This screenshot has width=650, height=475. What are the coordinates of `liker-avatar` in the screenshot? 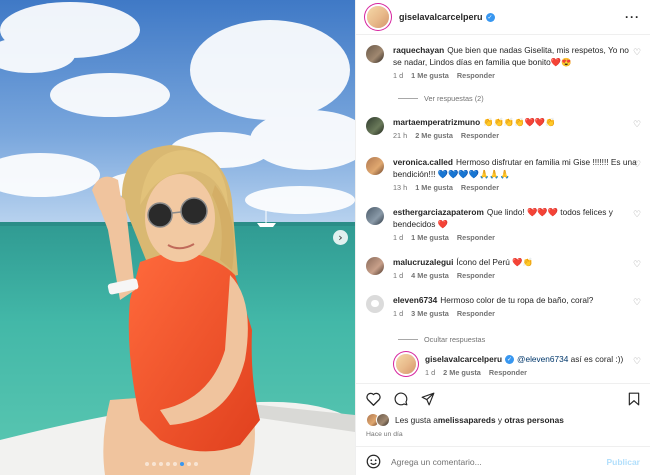 It's located at (383, 420).